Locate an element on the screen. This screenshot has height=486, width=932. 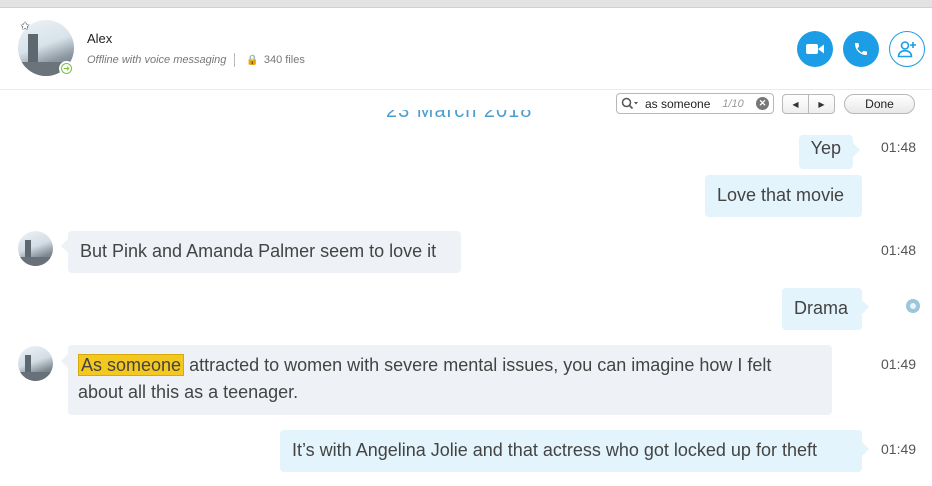
video-call-button is located at coordinates (815, 49).